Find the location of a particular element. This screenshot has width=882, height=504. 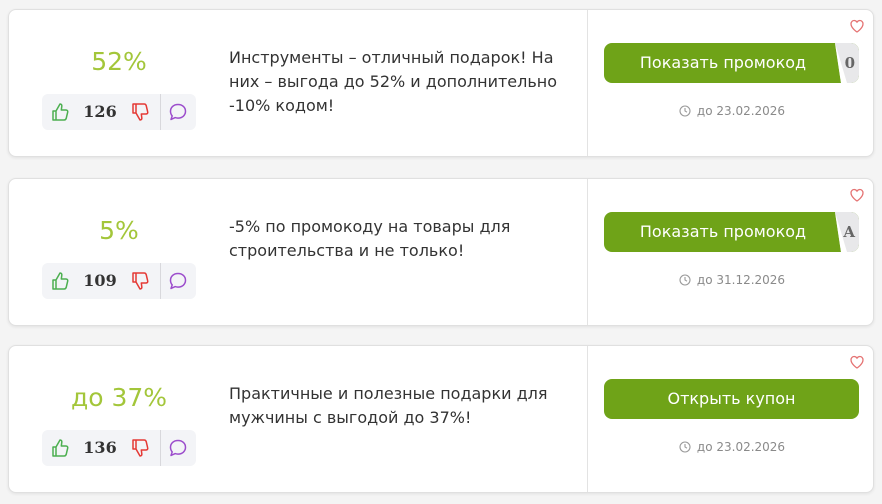

coupon-actions: Показать промокод 0 до 23.02.2026 is located at coordinates (731, 83).